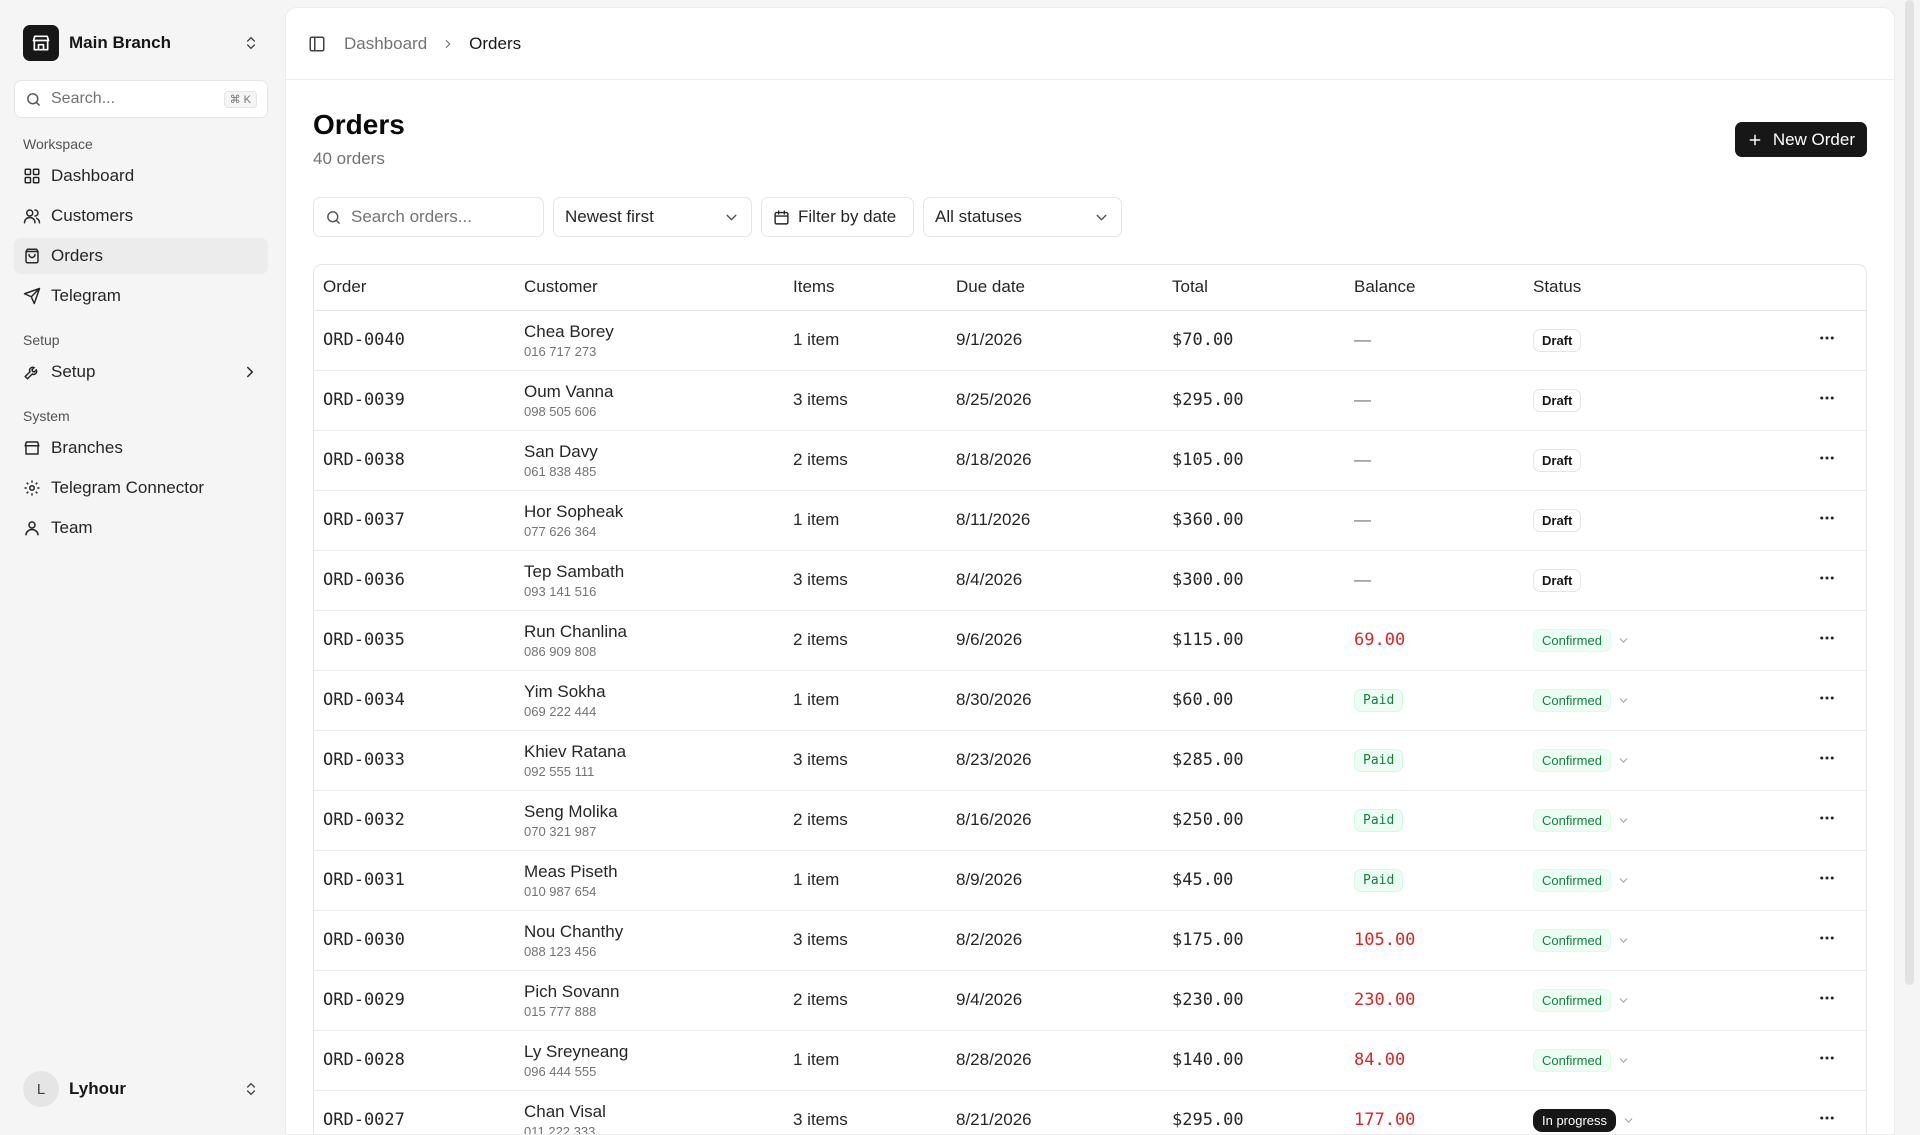  I want to click on status-select: All statuses, so click(1022, 217).